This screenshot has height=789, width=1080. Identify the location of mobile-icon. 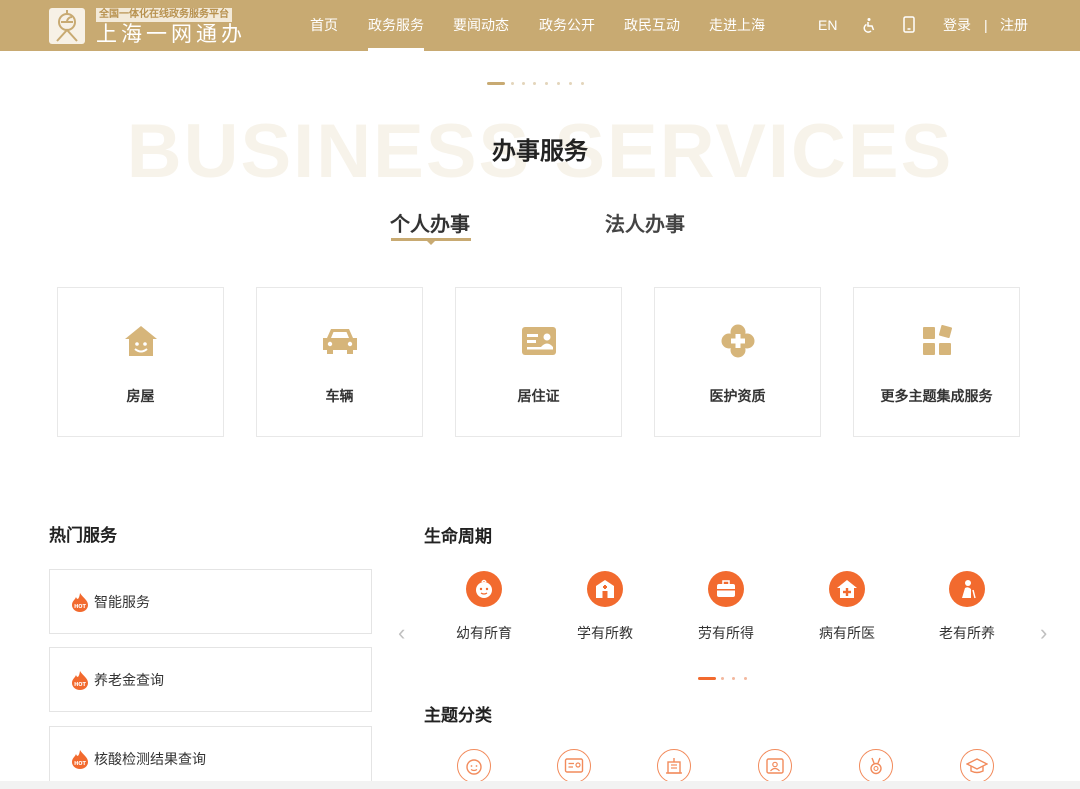
(909, 25).